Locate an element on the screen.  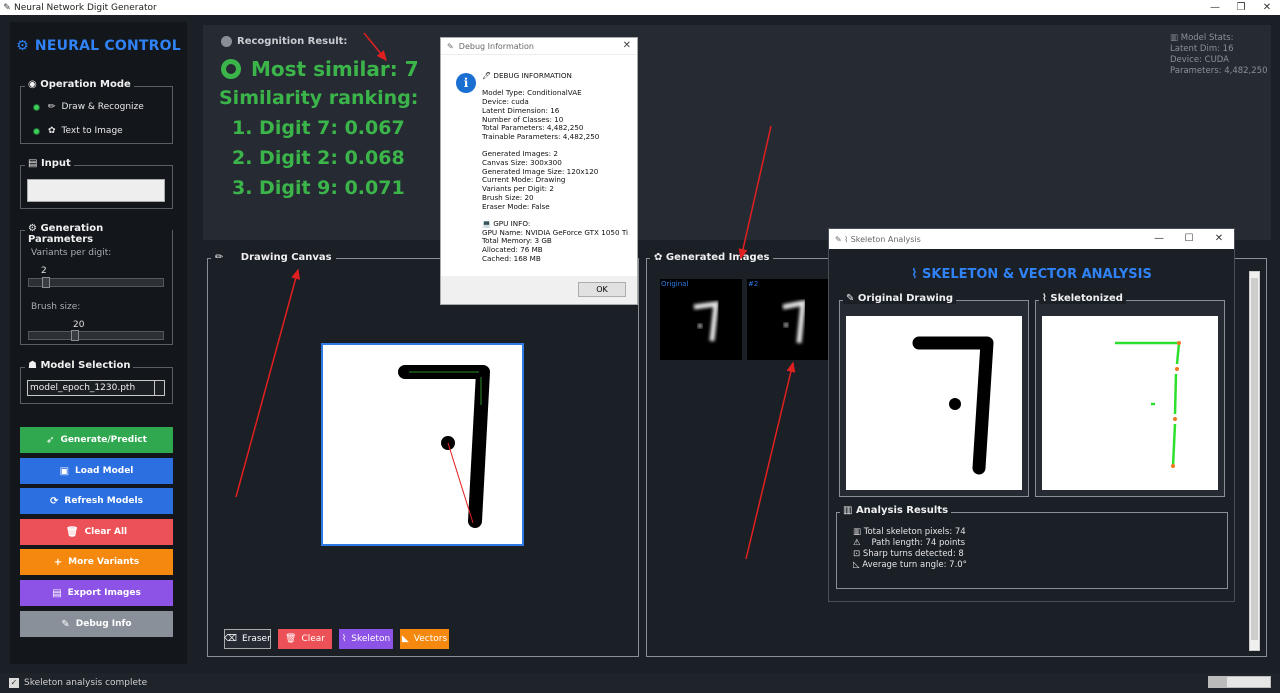
recognition-result-label: Recognition Result: is located at coordinates (284, 41).